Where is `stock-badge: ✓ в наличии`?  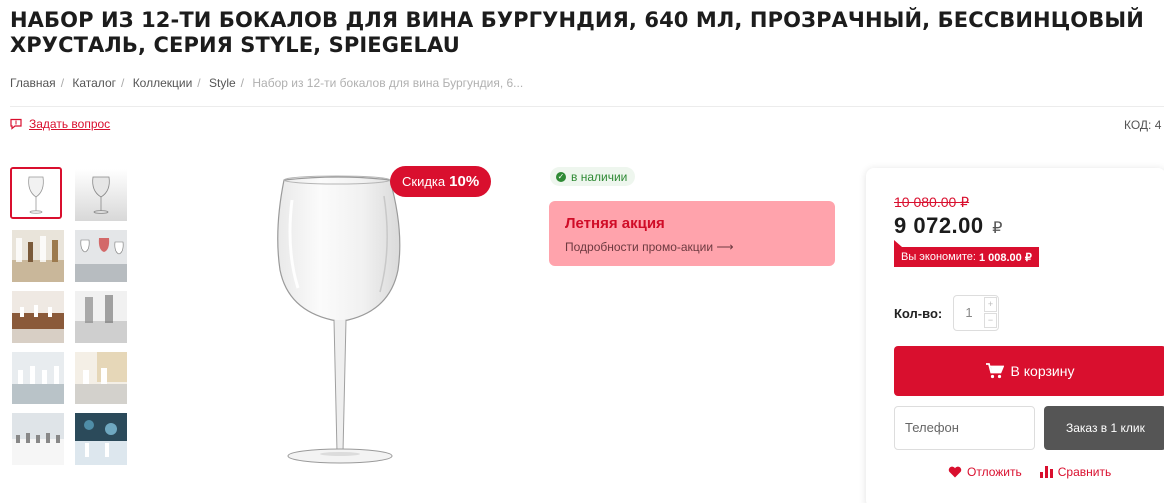 stock-badge: ✓ в наличии is located at coordinates (593, 176).